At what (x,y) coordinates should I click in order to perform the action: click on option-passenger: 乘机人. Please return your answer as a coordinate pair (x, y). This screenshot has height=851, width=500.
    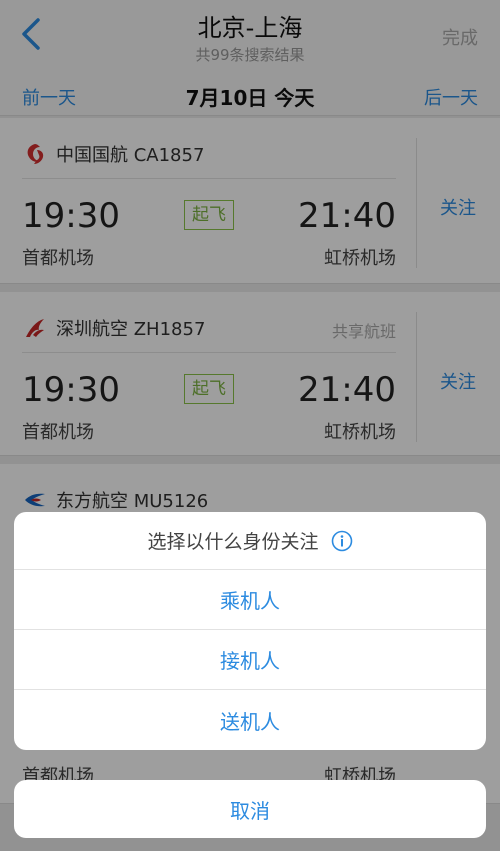
    Looking at the image, I should click on (250, 600).